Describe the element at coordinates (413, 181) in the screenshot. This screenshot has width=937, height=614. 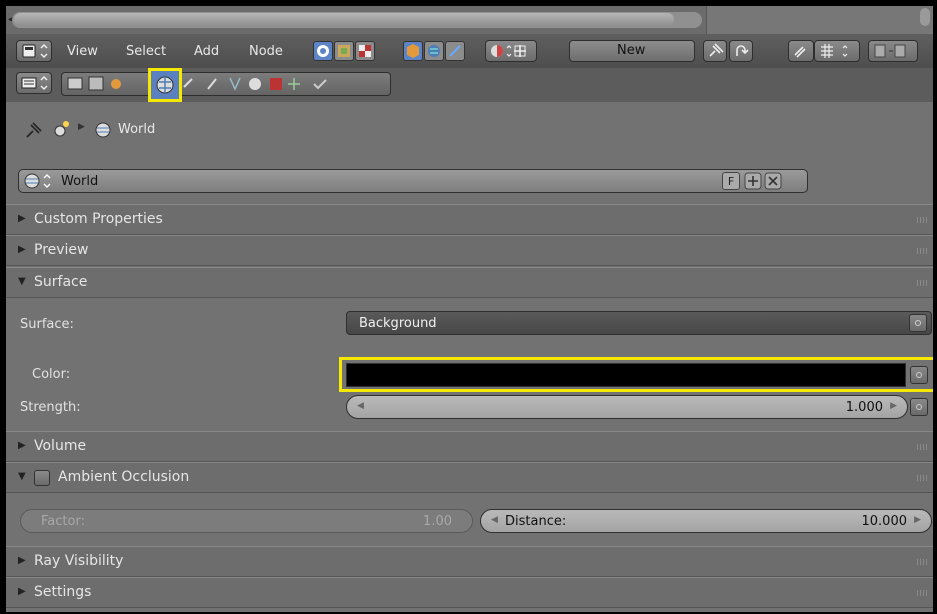
I see `world-datablock-selector: World F` at that location.